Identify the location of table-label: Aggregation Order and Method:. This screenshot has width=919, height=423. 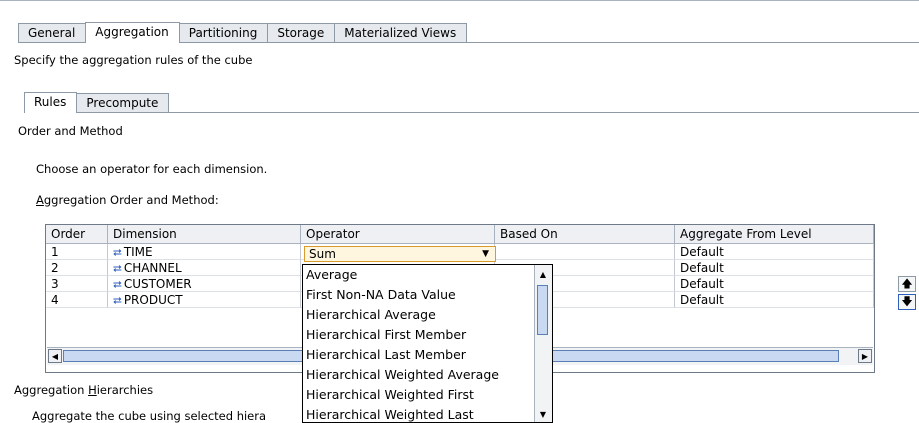
(127, 200).